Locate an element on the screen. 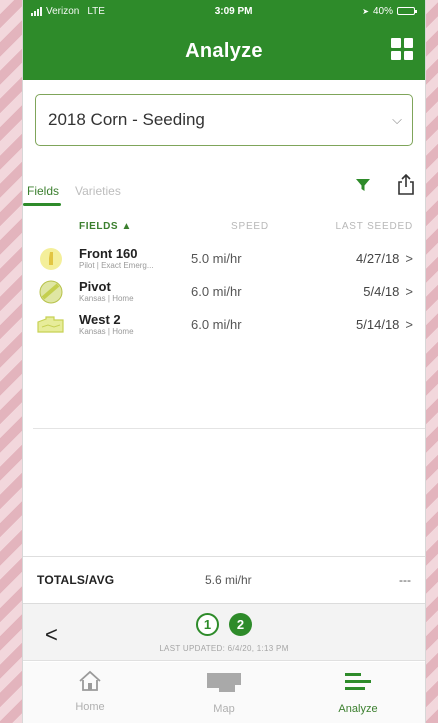 This screenshot has height=723, width=438. field-name: Pivot is located at coordinates (95, 286).